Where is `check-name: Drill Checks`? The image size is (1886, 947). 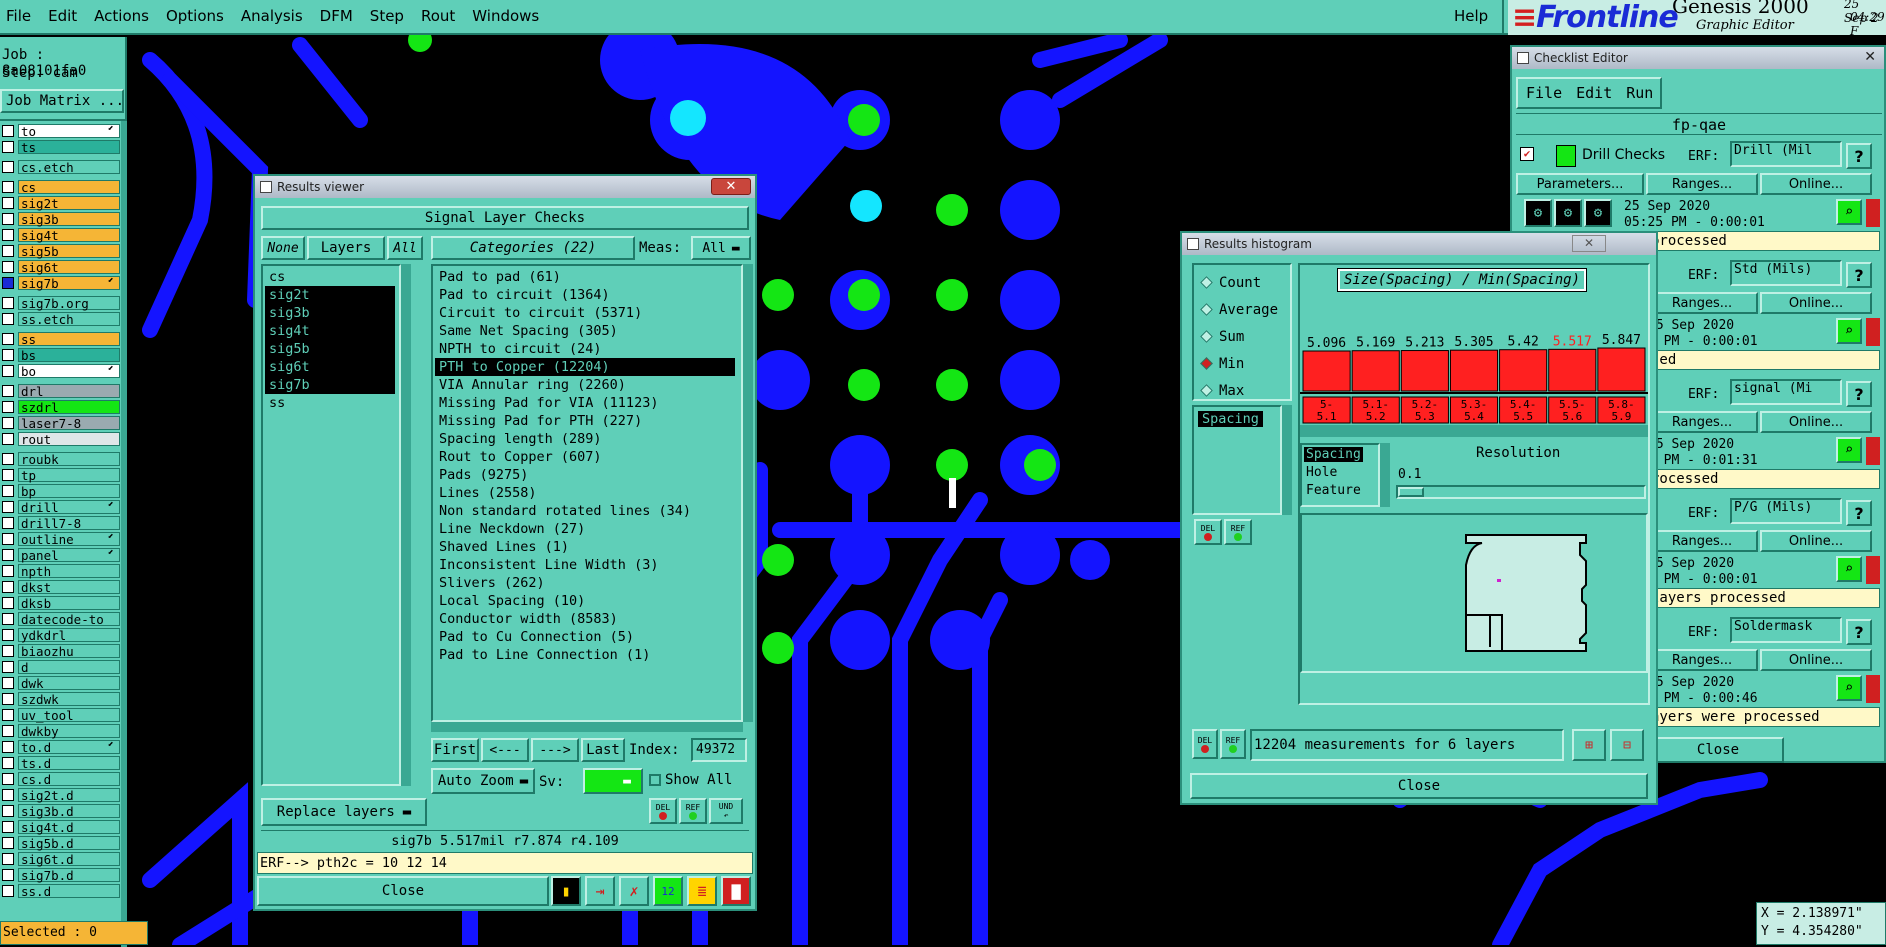 check-name: Drill Checks is located at coordinates (1623, 155).